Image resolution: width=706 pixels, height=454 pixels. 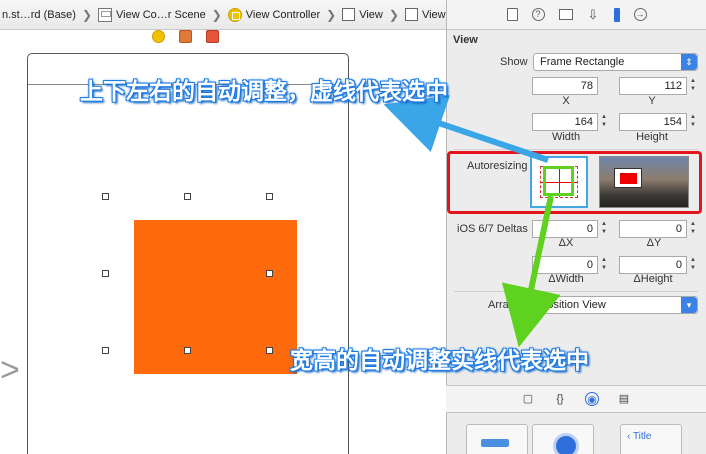 I want to click on scene-dock, so click(x=185, y=36).